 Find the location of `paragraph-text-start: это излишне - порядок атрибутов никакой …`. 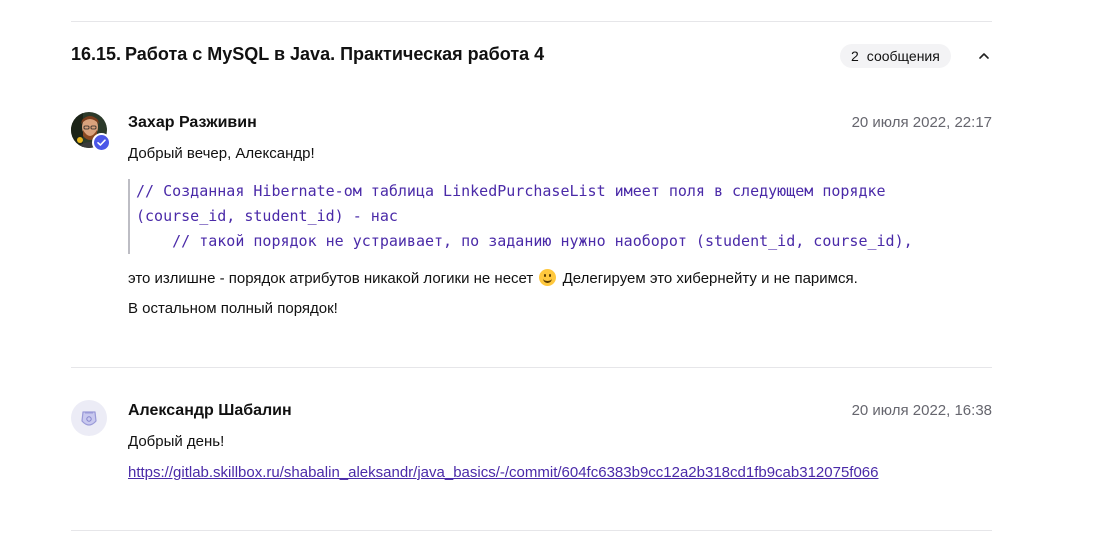

paragraph-text-start: это излишне - порядок атрибутов никакой … is located at coordinates (331, 278).